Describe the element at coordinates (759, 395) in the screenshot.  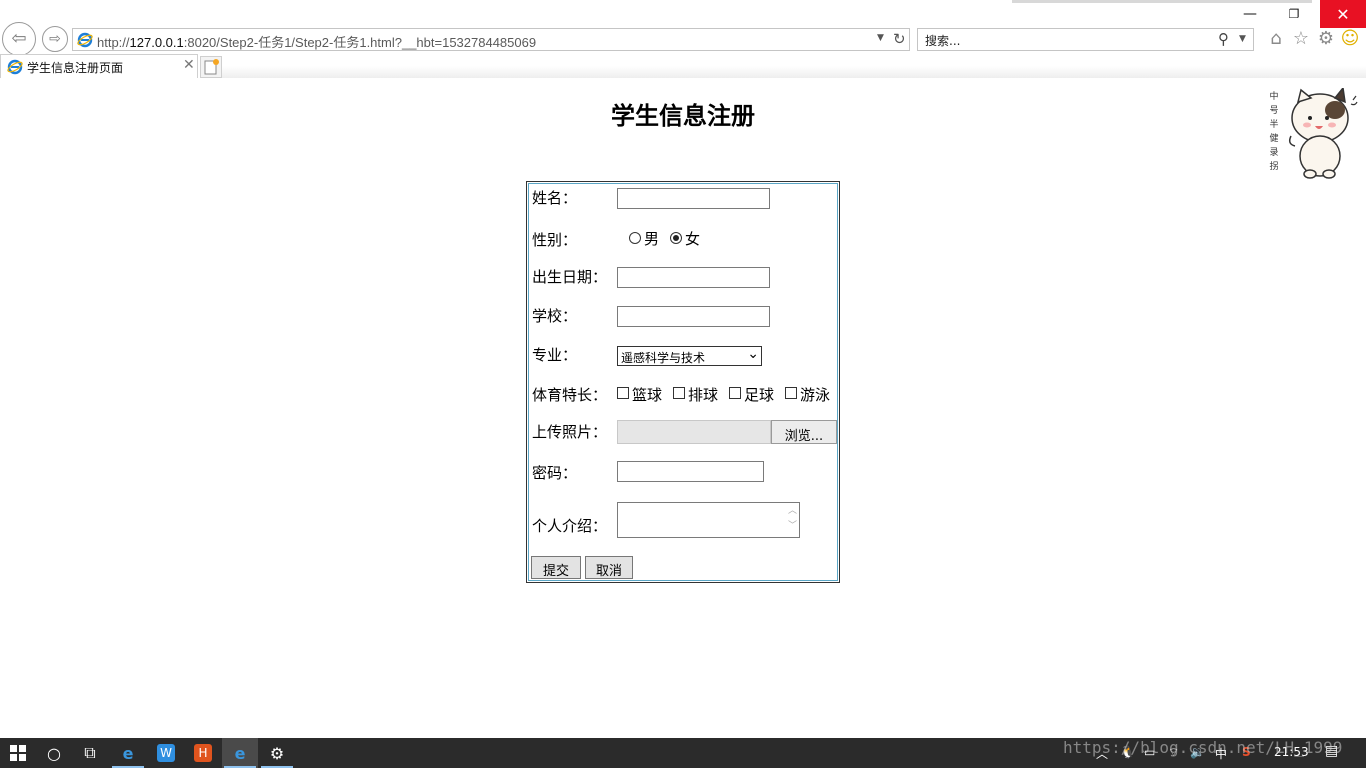
I see `sport-label-football: 足球` at that location.